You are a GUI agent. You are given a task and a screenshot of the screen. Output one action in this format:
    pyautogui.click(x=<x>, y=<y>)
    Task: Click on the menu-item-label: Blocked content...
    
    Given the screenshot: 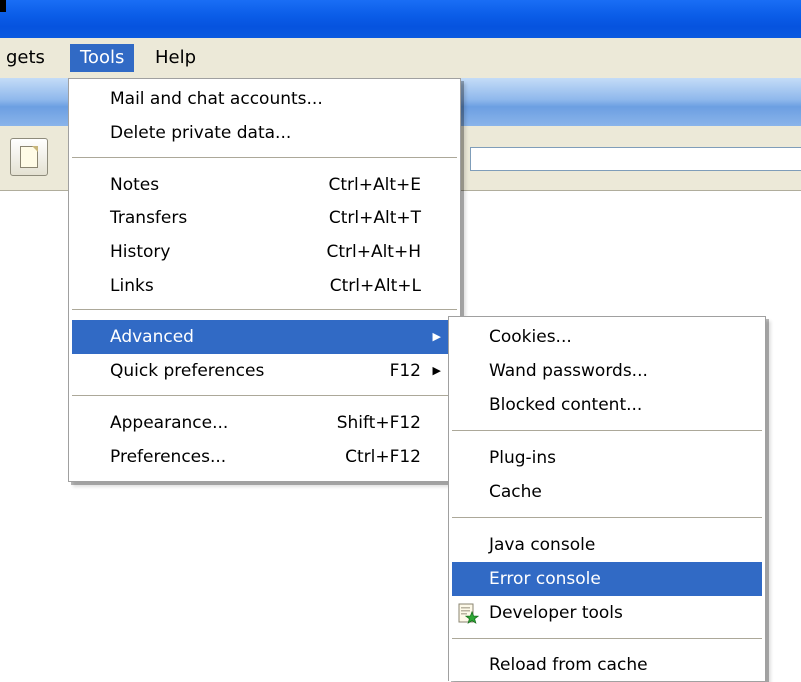 What is the action you would take?
    pyautogui.click(x=566, y=405)
    